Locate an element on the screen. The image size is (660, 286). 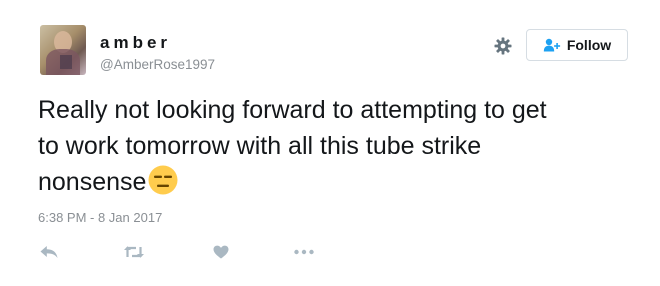
add-person-icon is located at coordinates (551, 45).